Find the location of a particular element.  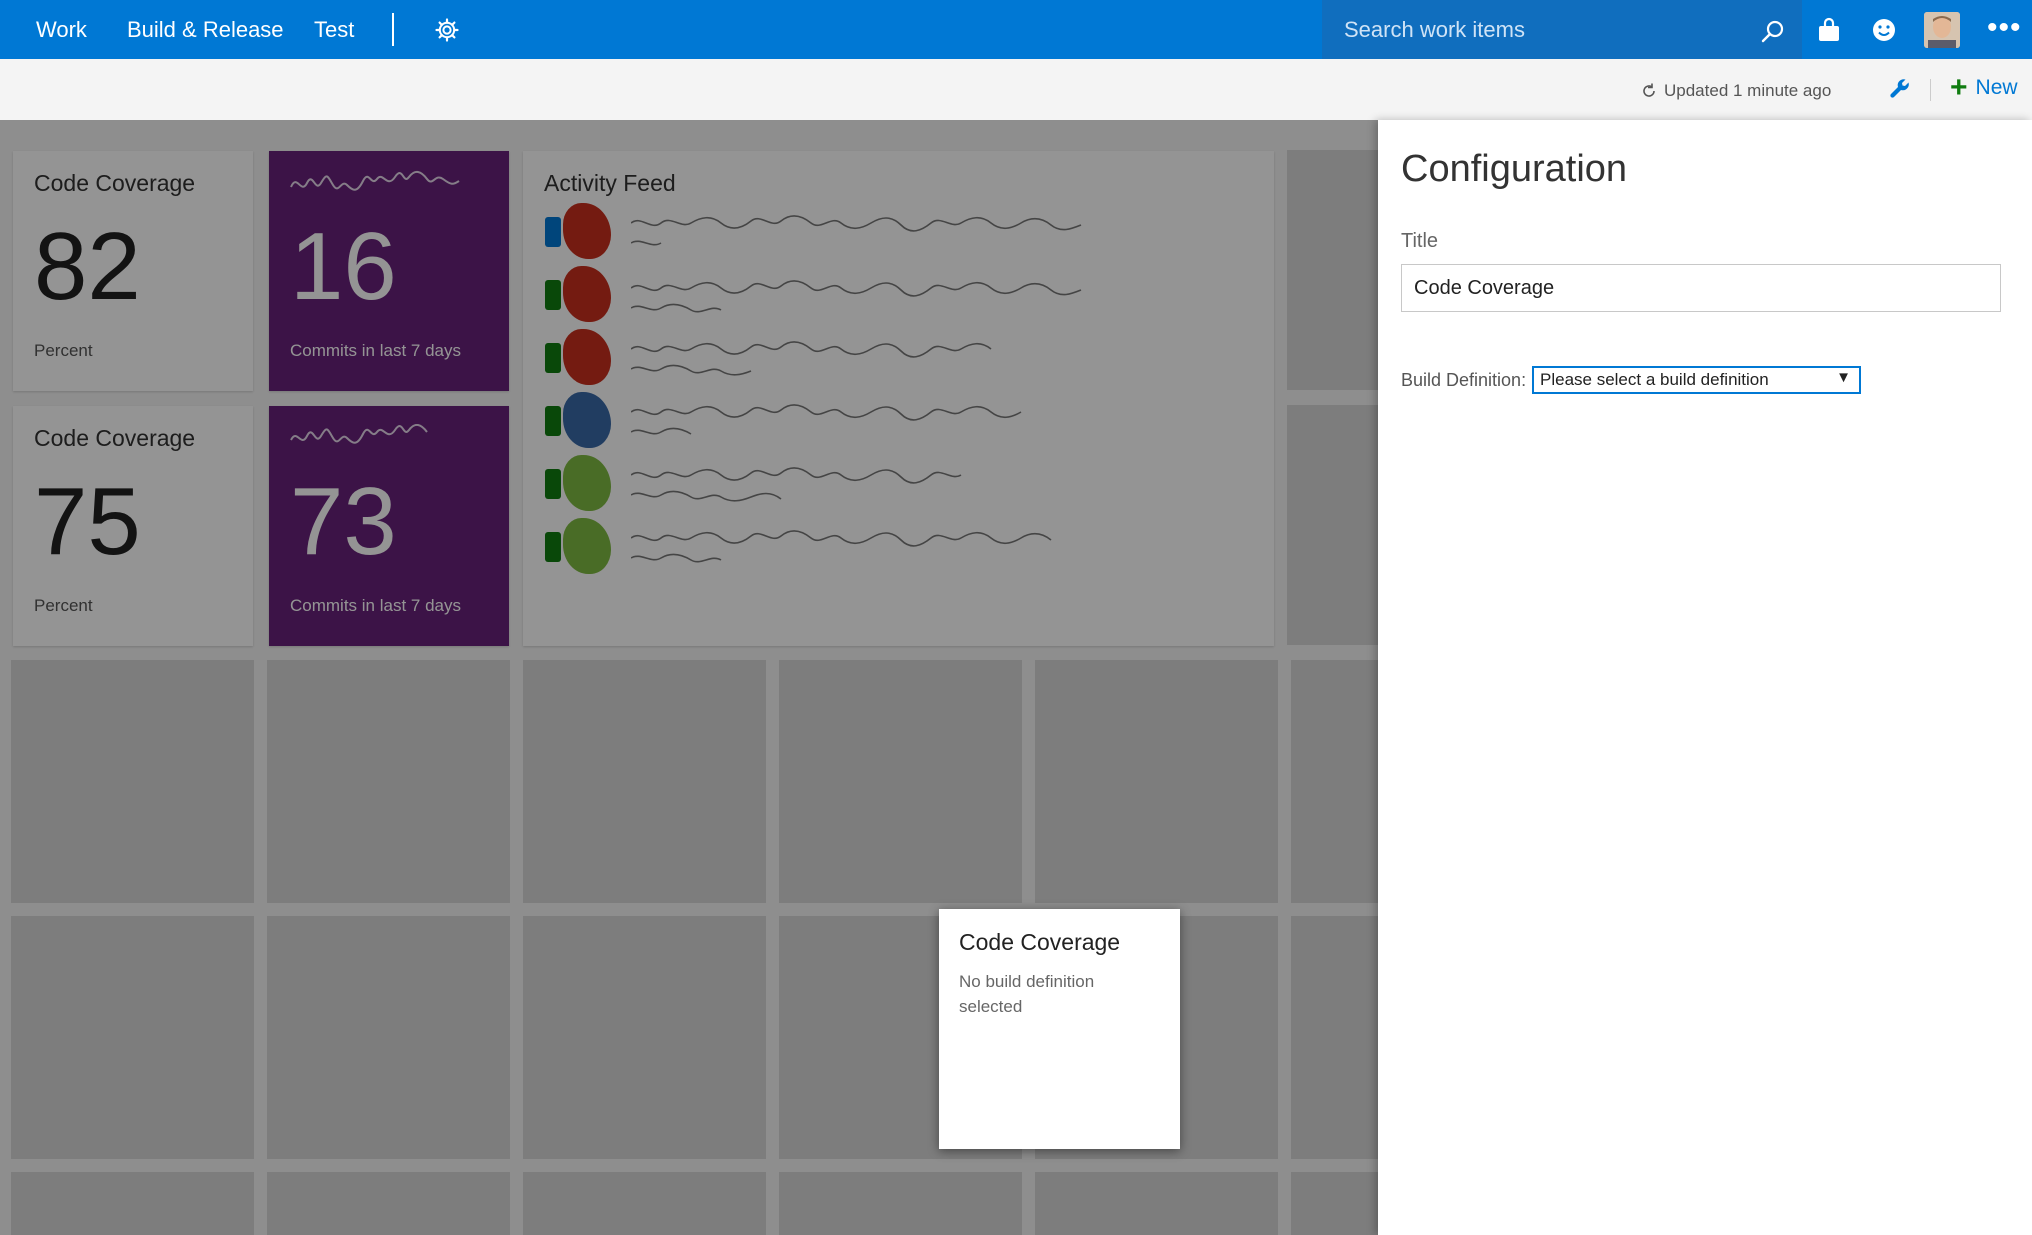

code-coverage-widget: Code Coverage 82 Percent is located at coordinates (133, 271).